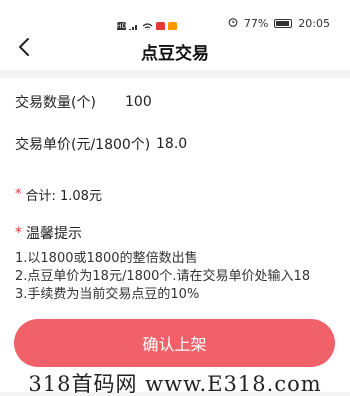 The width and height of the screenshot is (350, 396). Describe the element at coordinates (175, 16) in the screenshot. I see `status-bar: HD 77% 20:05` at that location.